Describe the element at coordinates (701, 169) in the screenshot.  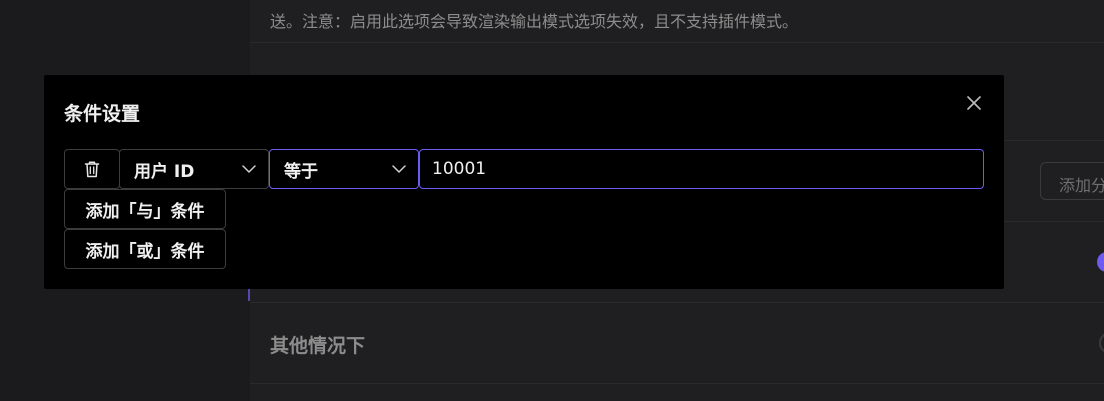
I see `value-input` at that location.